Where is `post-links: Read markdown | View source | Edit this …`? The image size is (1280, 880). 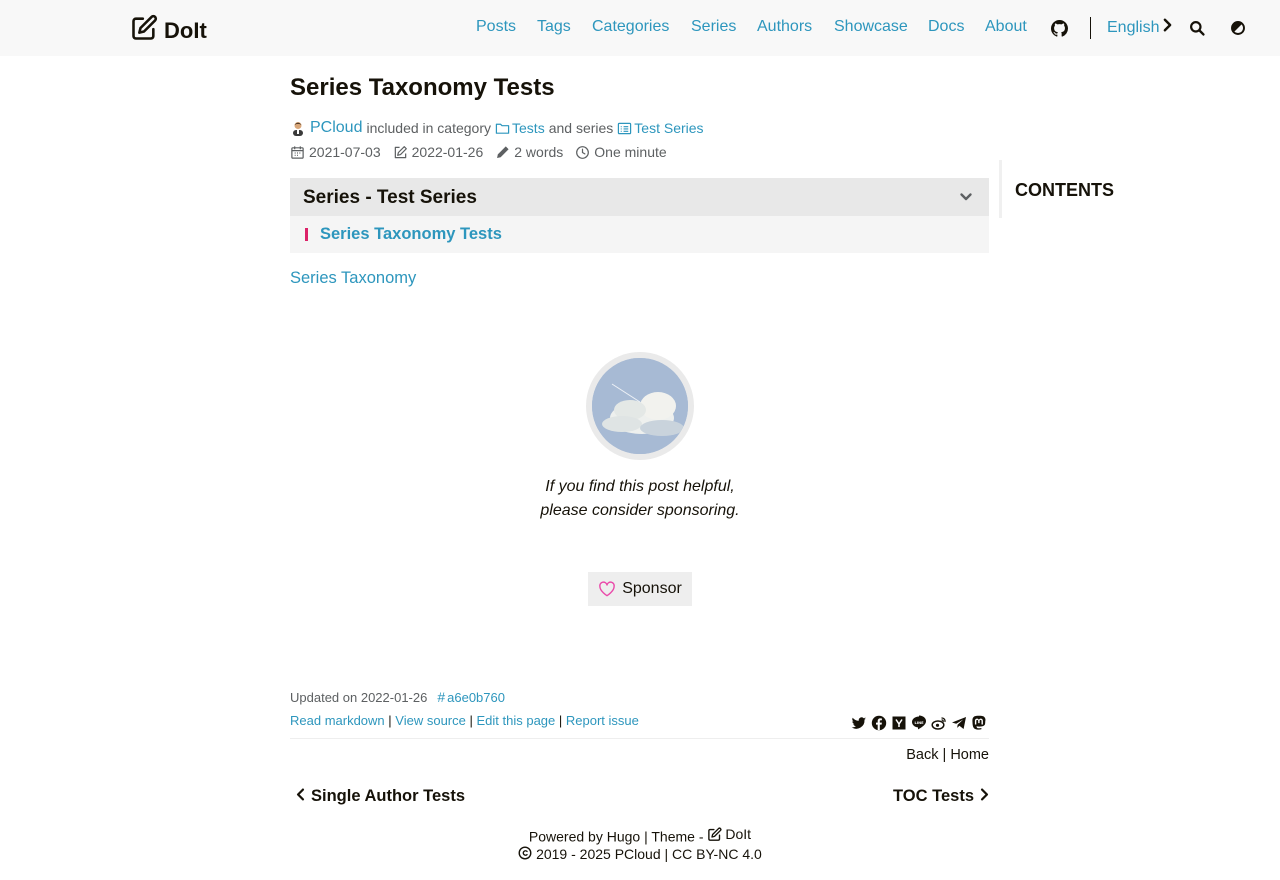 post-links: Read markdown | View source | Edit this … is located at coordinates (464, 720).